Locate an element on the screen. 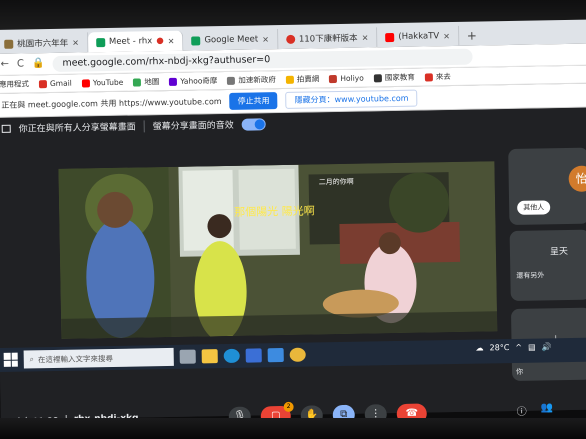 This screenshot has height=439, width=586. video-subtitle: 那個陽光 陽光啊 is located at coordinates (274, 210).